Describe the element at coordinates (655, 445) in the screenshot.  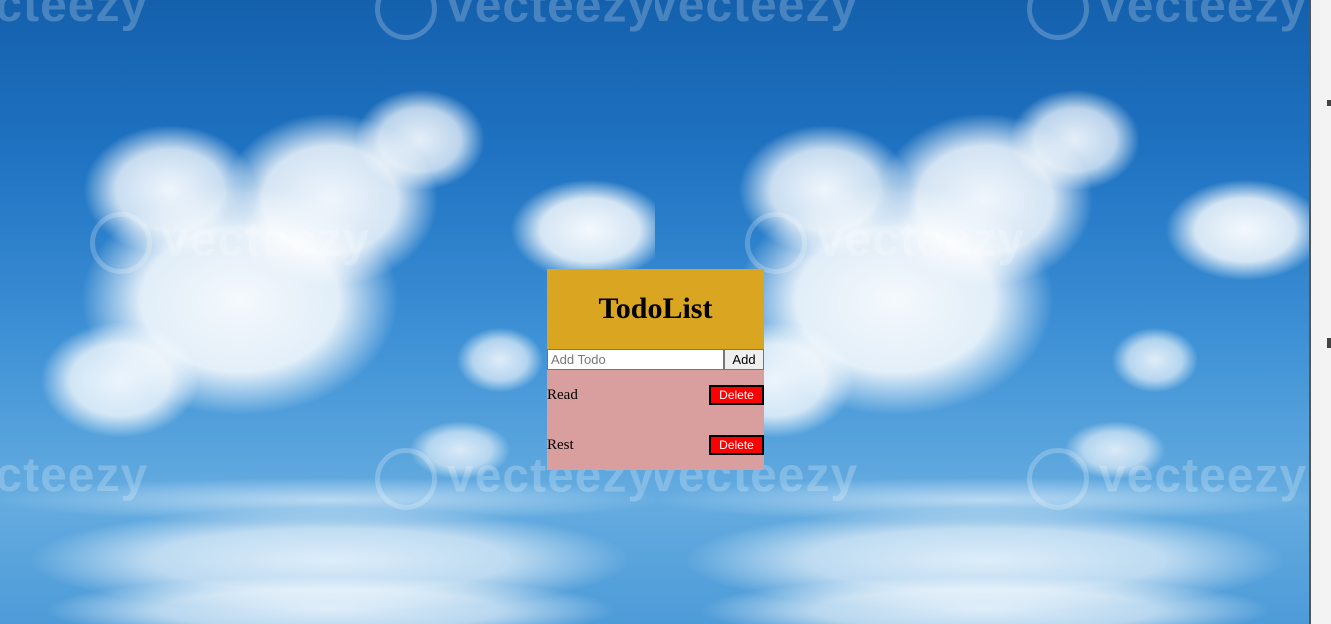
I see `todo-item: Rest Delete` at that location.